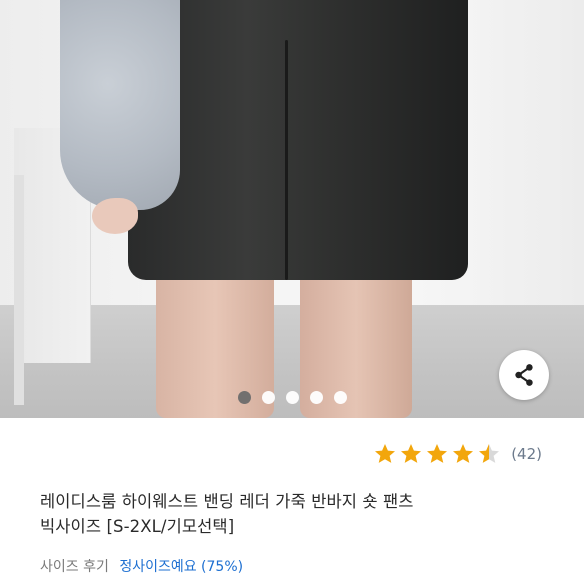 The height and width of the screenshot is (584, 584). I want to click on rating-summary: (42), so click(457, 454).